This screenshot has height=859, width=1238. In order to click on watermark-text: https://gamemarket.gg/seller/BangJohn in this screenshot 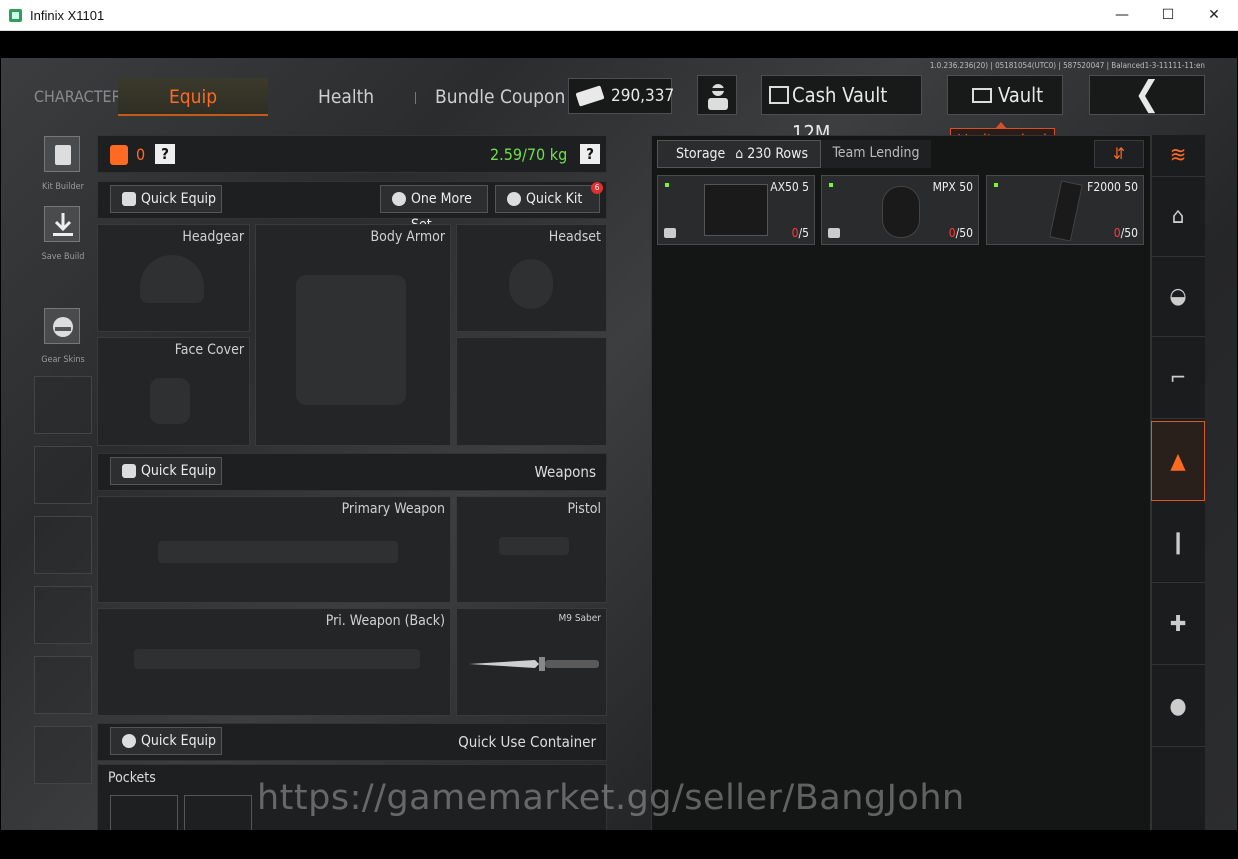, I will do `click(611, 798)`.